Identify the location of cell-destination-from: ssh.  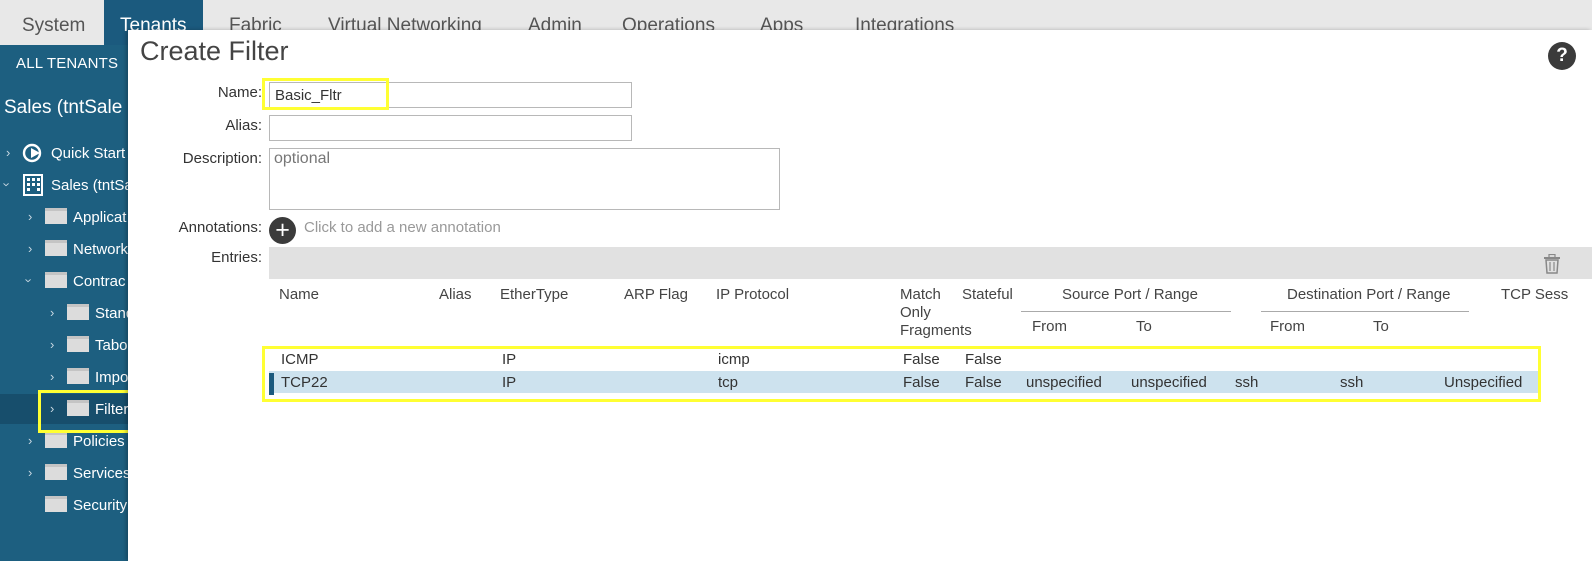
(1247, 382).